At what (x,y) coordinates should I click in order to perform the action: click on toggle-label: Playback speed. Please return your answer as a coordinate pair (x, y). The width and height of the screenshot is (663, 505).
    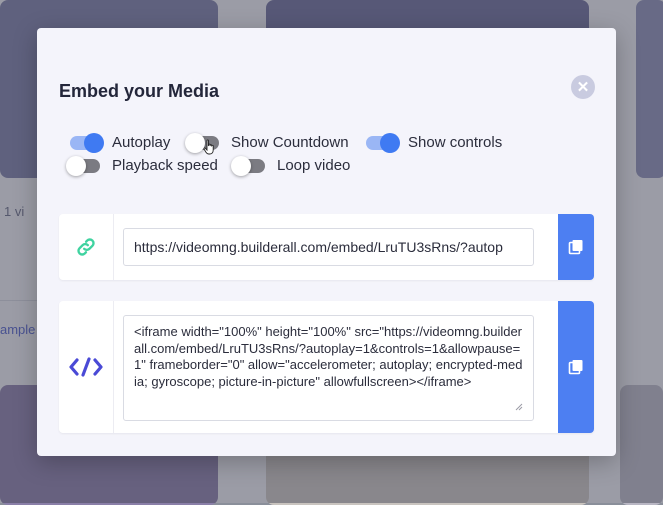
    Looking at the image, I should click on (165, 165).